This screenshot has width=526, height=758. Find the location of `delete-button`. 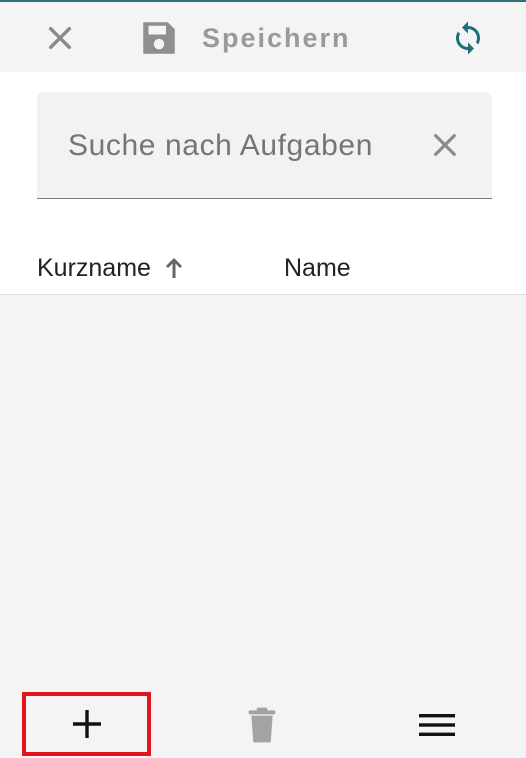

delete-button is located at coordinates (262, 725).